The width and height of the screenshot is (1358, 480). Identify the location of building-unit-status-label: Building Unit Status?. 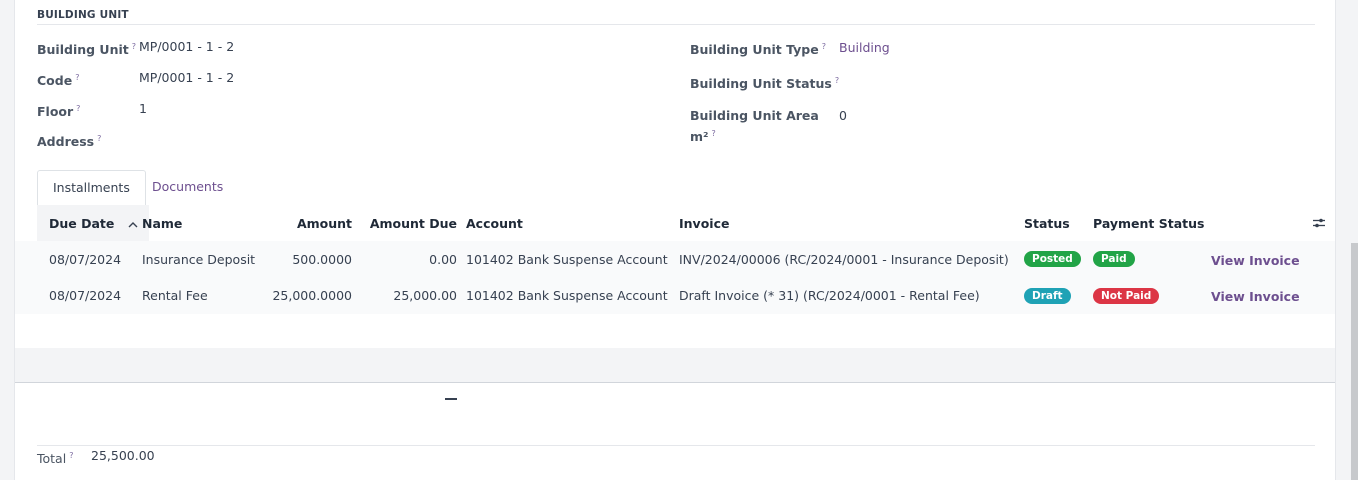
(764, 82).